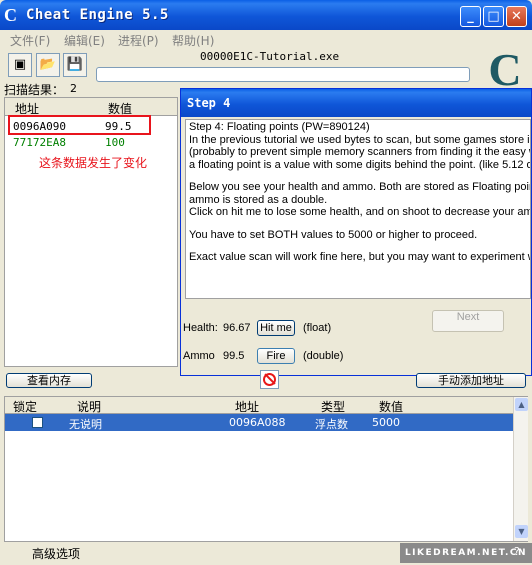 The height and width of the screenshot is (565, 532). I want to click on header-type: 类型, so click(333, 406).